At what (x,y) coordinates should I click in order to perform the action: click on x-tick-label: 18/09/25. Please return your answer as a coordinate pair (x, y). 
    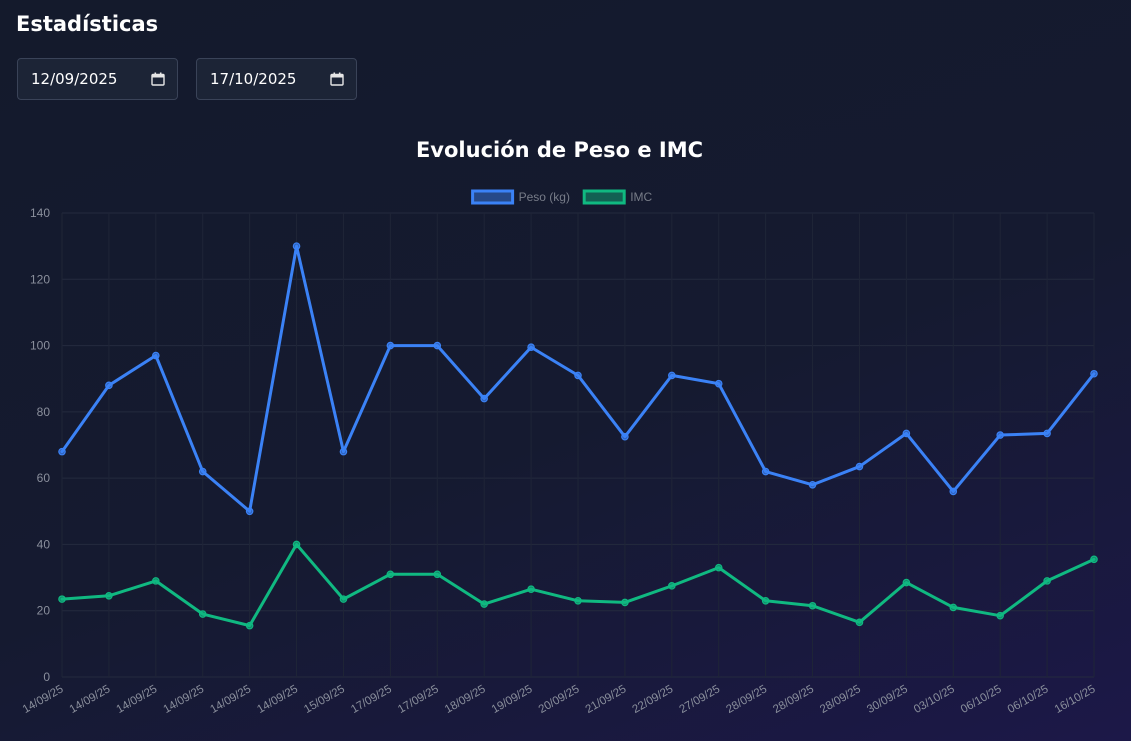
    Looking at the image, I should click on (465, 699).